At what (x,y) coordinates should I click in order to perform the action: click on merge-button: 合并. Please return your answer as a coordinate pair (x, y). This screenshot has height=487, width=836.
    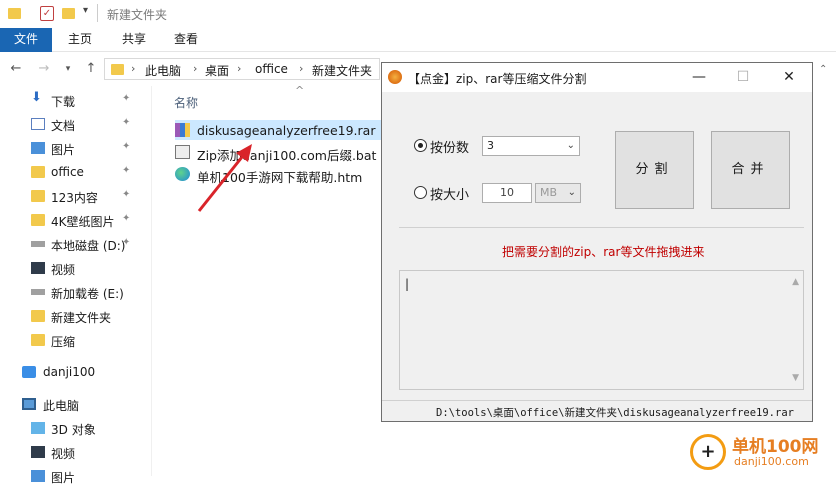
    Looking at the image, I should click on (750, 170).